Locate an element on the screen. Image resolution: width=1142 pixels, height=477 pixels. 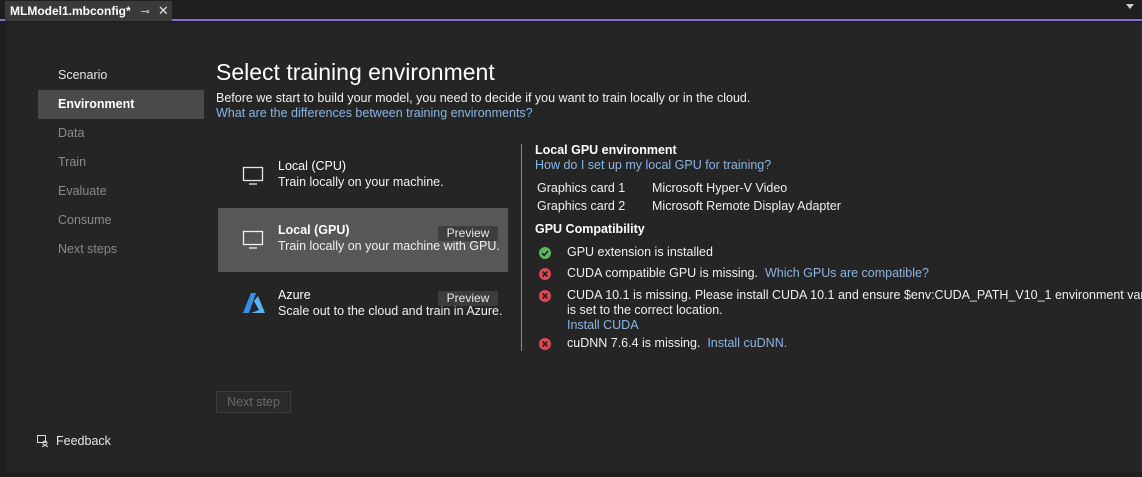
feedback-link: Feedback is located at coordinates (73, 441).